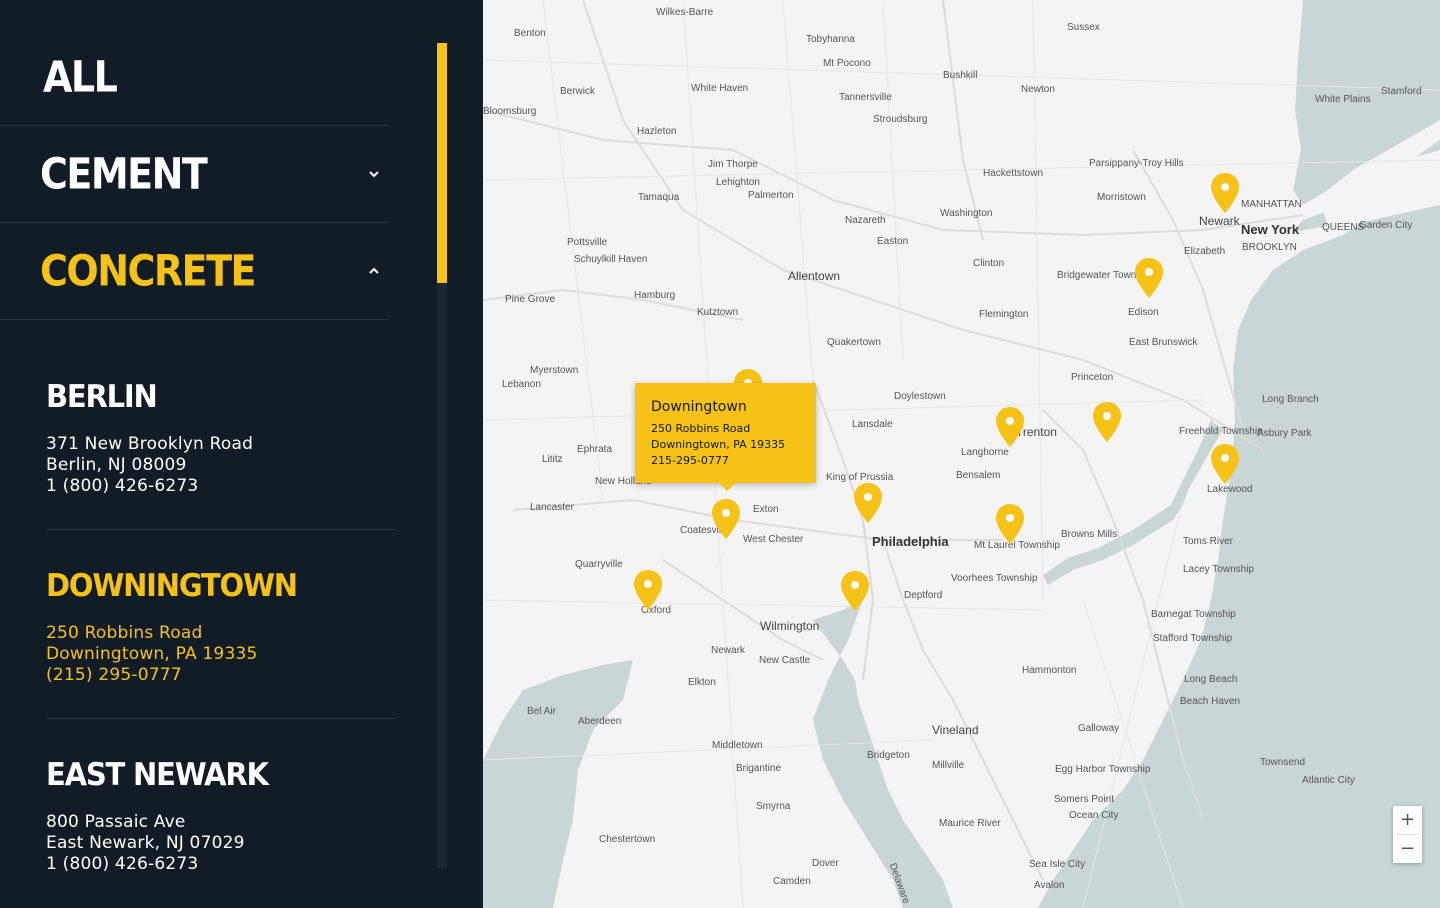 The image size is (1440, 908). Describe the element at coordinates (792, 881) in the screenshot. I see `map-place-label: Camden` at that location.